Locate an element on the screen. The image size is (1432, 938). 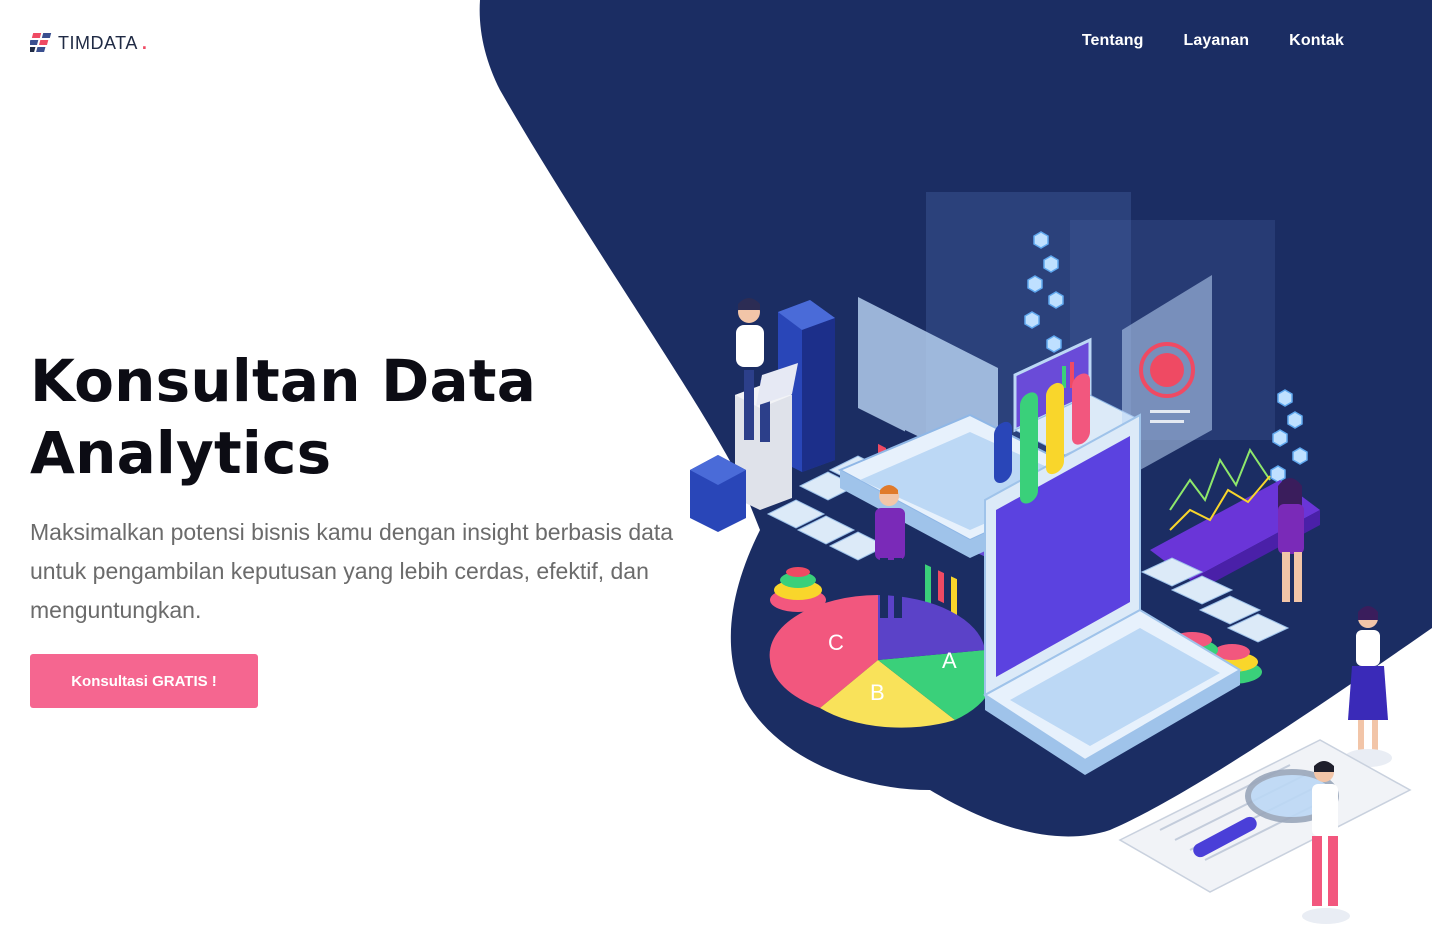
main-nav: Tentang Layanan Kontak is located at coordinates (1213, 41).